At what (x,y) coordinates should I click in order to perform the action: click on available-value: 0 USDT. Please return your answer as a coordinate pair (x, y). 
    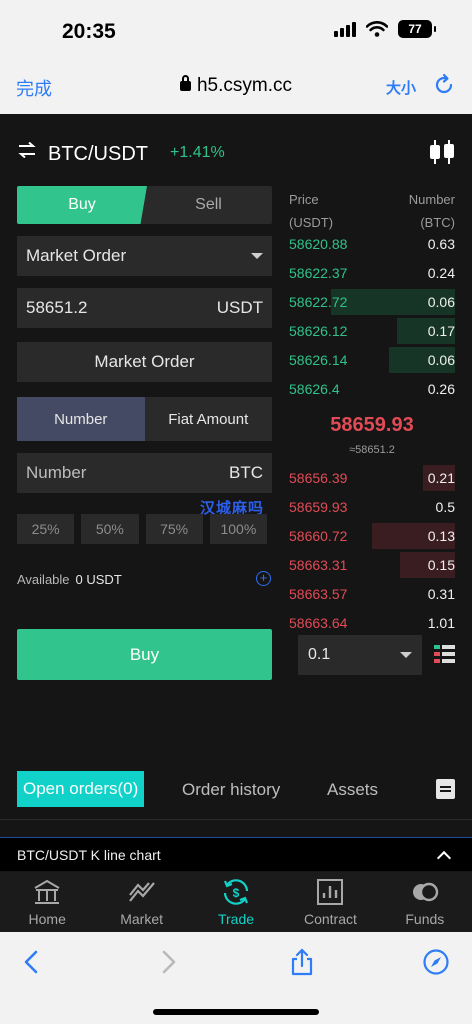
    Looking at the image, I should click on (98, 579).